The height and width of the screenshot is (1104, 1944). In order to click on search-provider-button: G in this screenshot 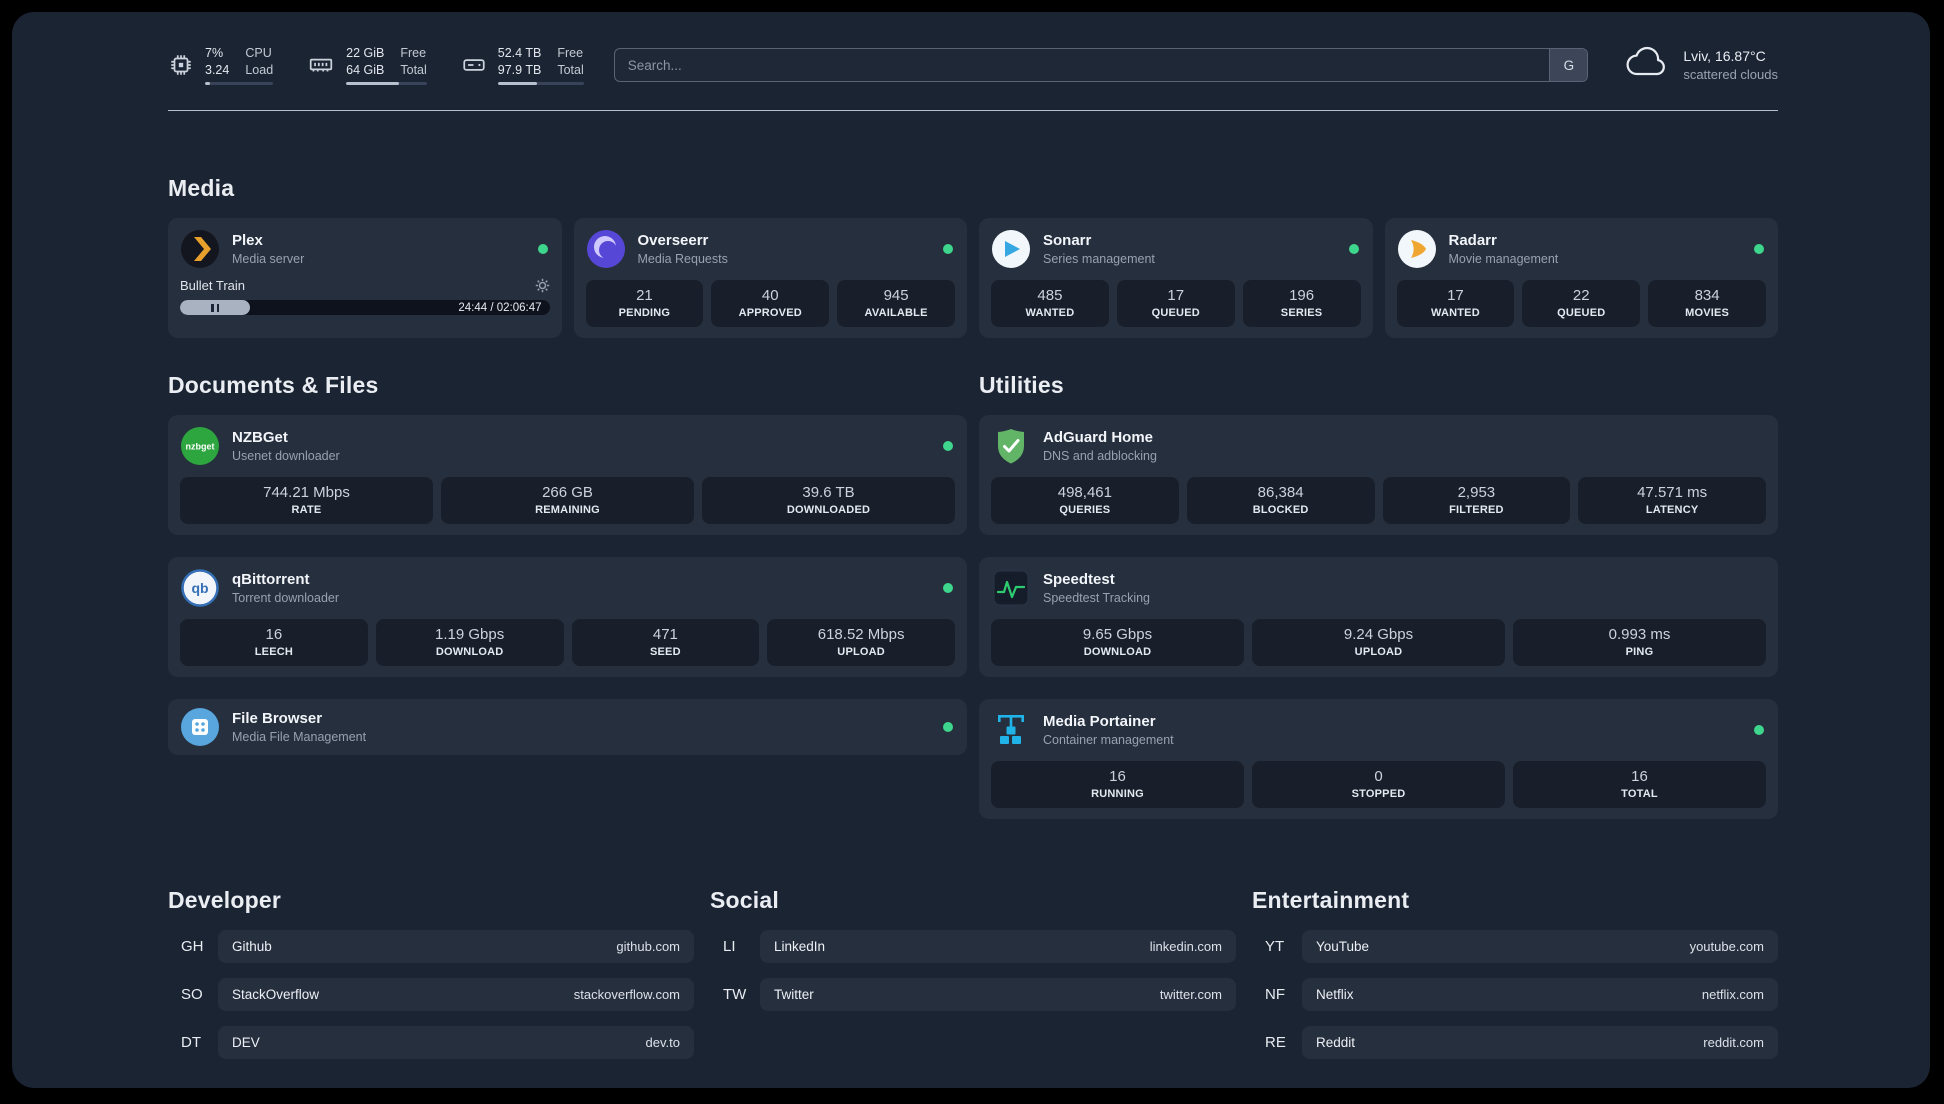, I will do `click(1568, 65)`.